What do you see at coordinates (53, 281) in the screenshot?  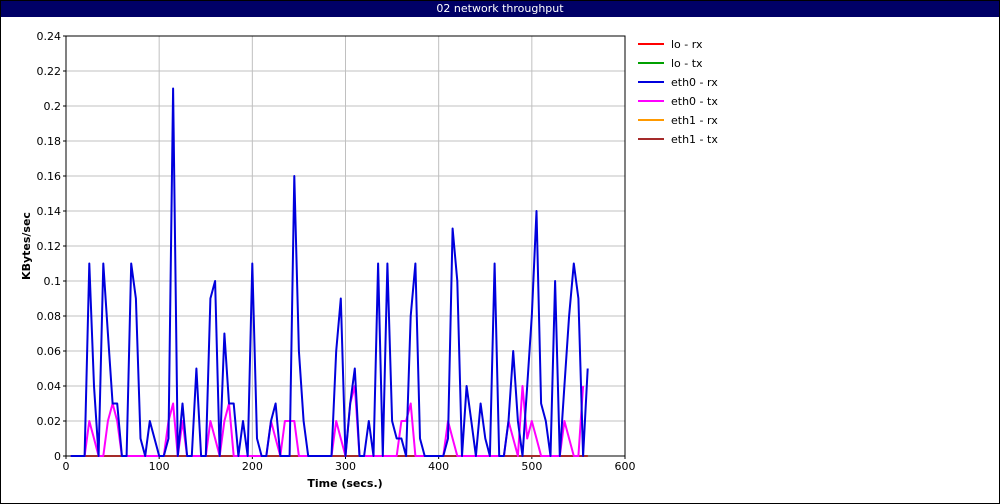 I see `y-tick-label: 0.1` at bounding box center [53, 281].